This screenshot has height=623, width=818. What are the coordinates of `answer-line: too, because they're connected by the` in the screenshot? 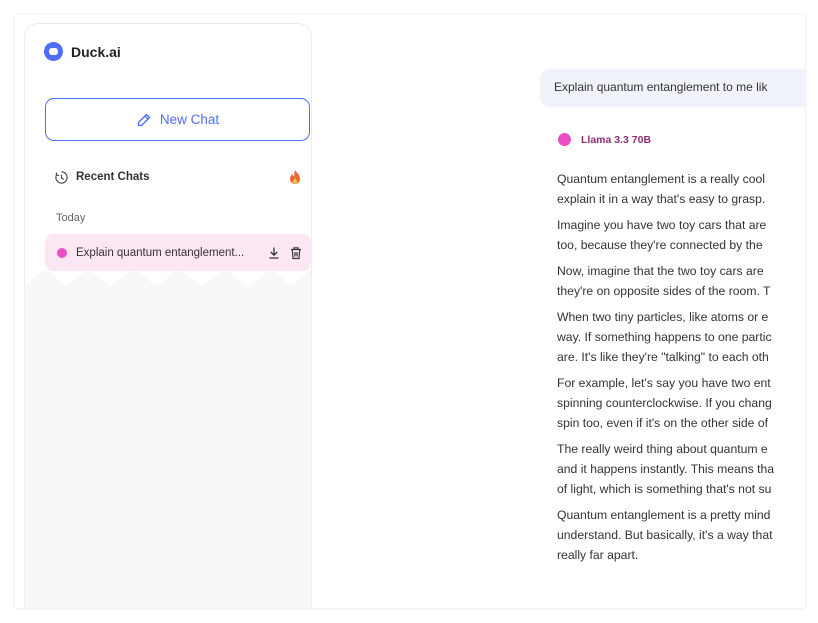 It's located at (660, 245).